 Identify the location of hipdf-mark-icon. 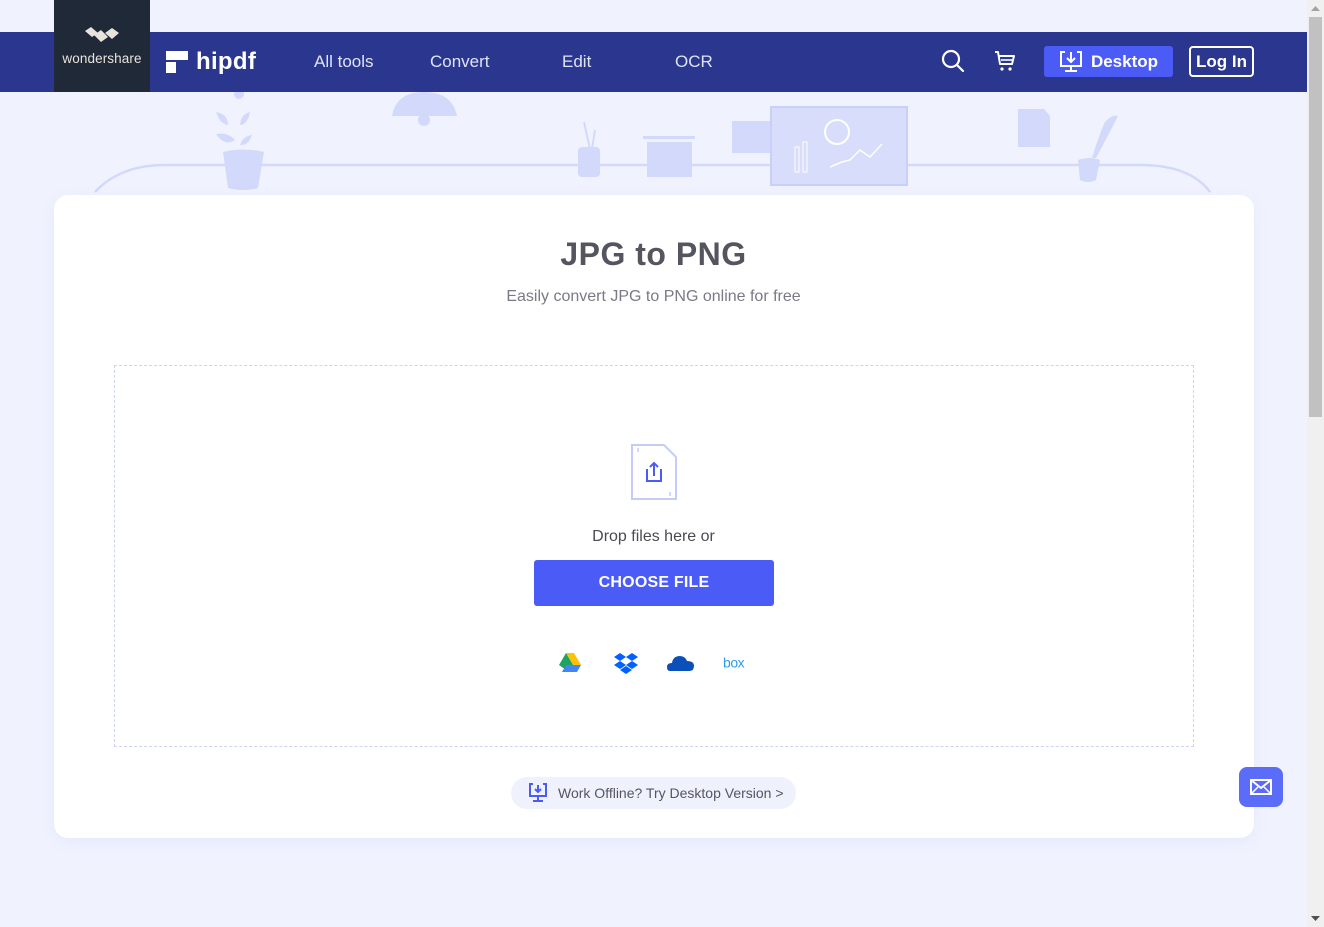
(177, 62).